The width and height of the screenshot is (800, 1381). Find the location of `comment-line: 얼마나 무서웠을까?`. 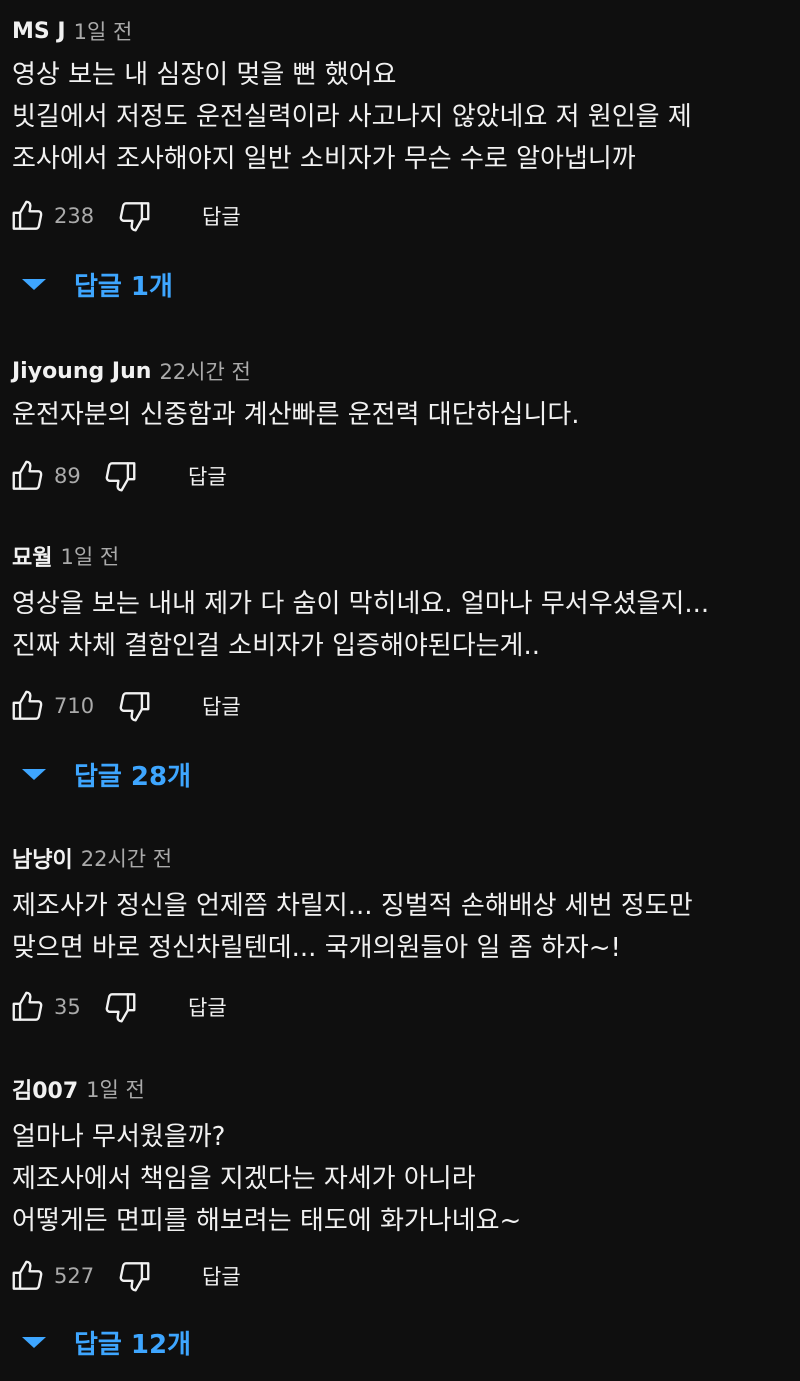

comment-line: 얼마나 무서웠을까? is located at coordinates (119, 1137).